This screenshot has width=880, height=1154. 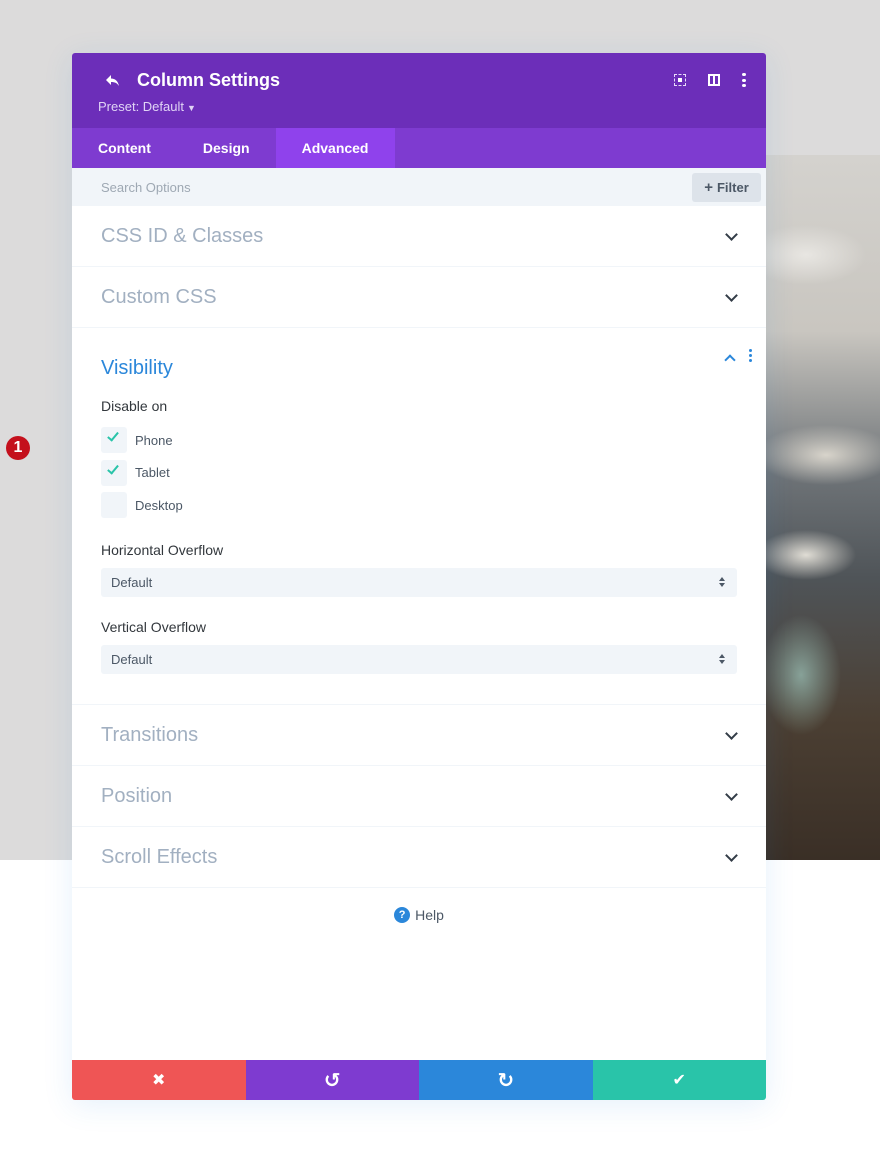 I want to click on section-toggle-position: Position, so click(x=419, y=796).